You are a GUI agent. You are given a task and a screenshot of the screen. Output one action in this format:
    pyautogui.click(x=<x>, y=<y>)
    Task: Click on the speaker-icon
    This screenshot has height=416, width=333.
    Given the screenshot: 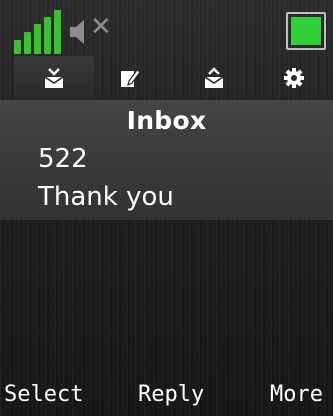 What is the action you would take?
    pyautogui.click(x=78, y=32)
    